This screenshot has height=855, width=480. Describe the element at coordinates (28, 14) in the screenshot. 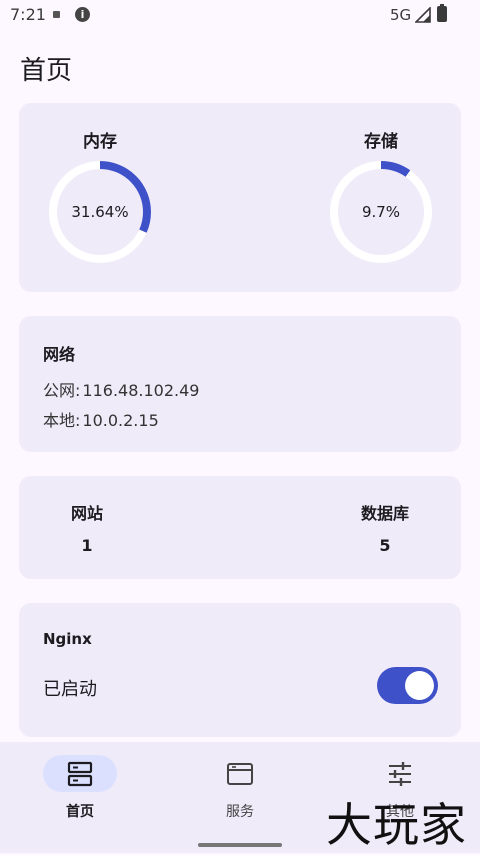

I see `status-time: 7:21` at that location.